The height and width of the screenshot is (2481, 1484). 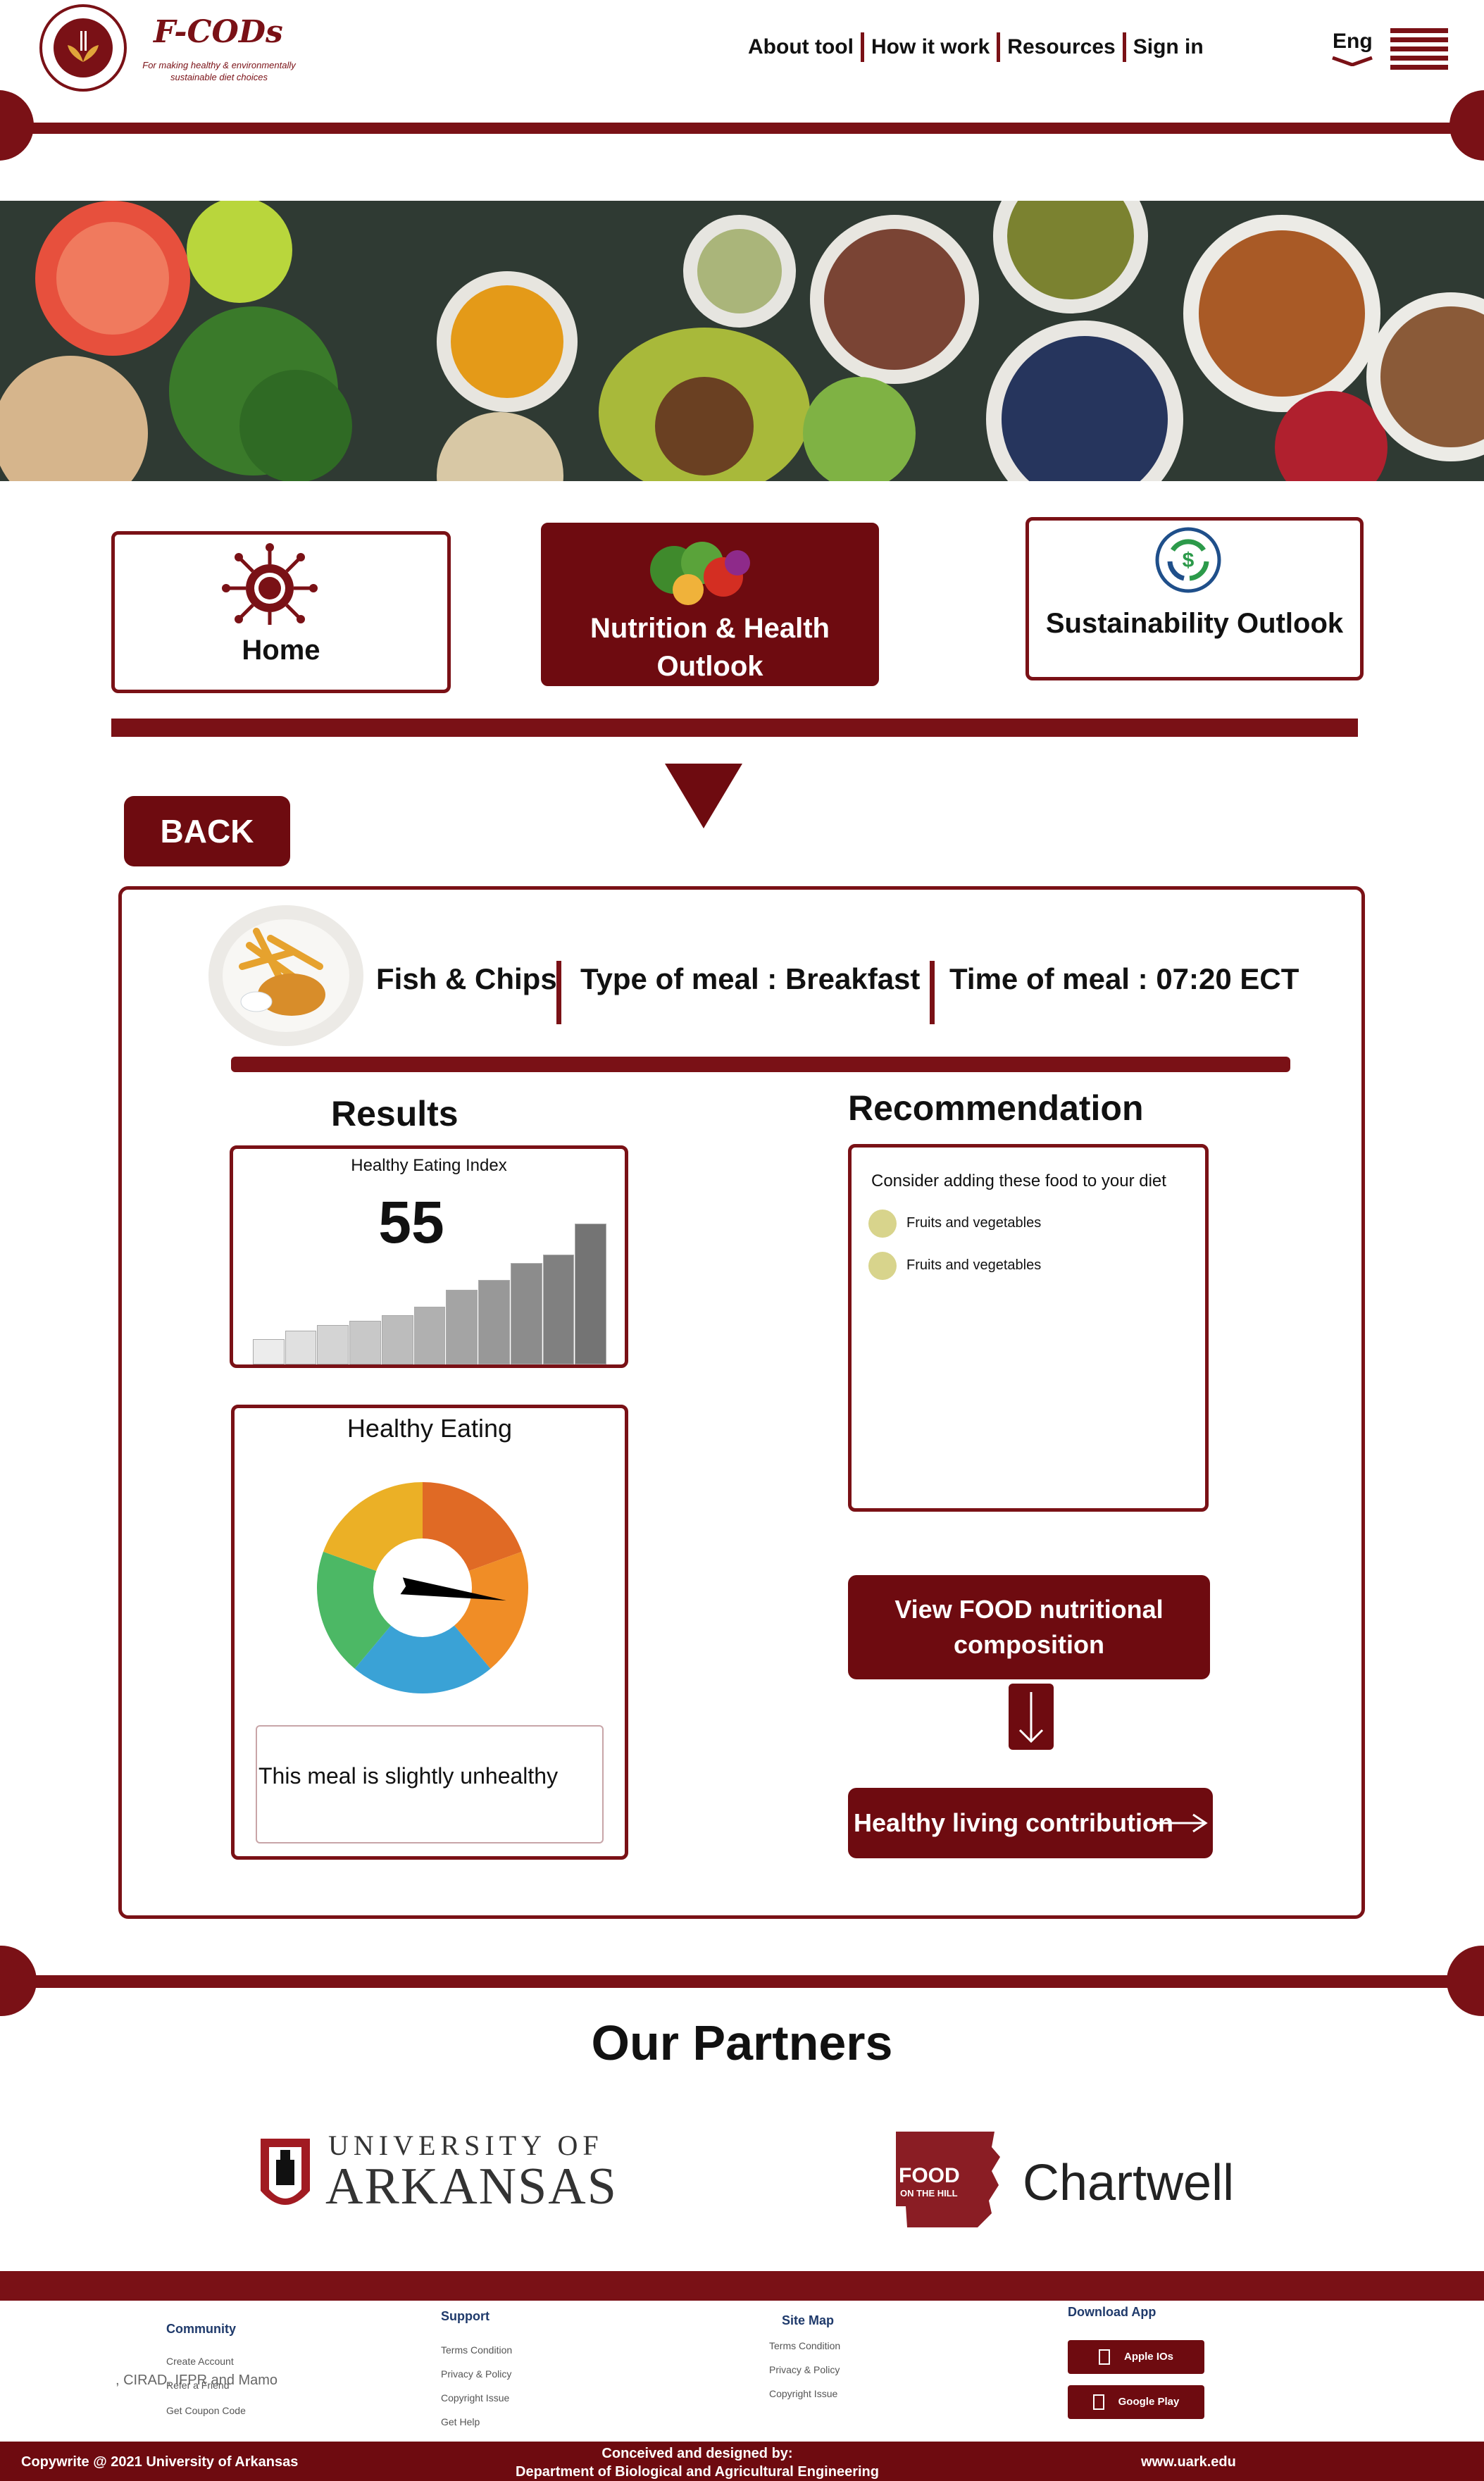 I want to click on meal-time-value: 07:20 ECT, so click(x=1227, y=978).